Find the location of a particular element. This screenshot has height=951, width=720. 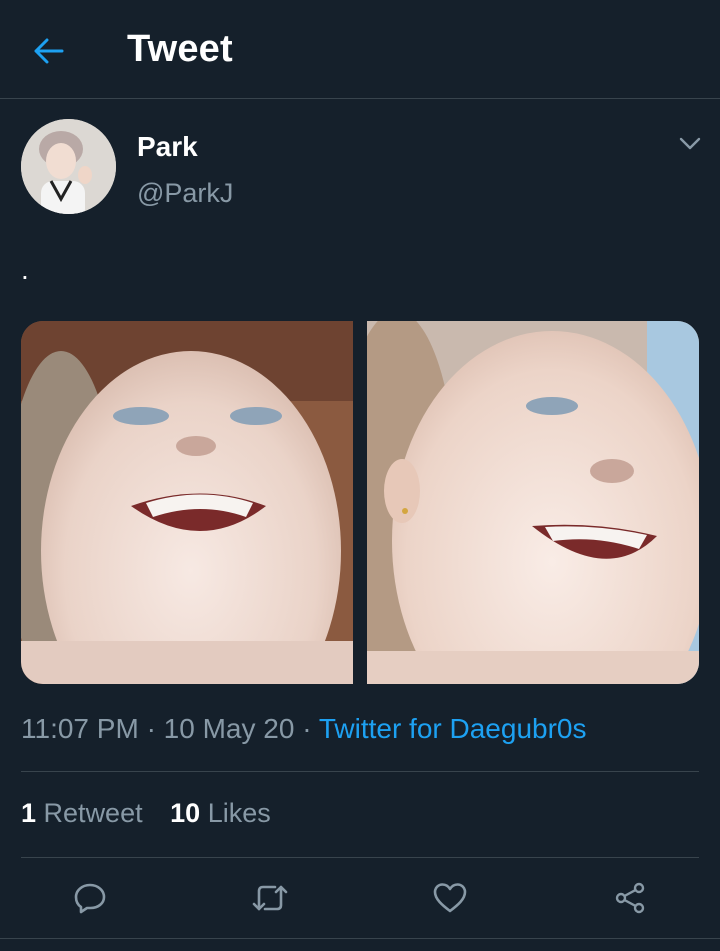

avatar is located at coordinates (68, 166).